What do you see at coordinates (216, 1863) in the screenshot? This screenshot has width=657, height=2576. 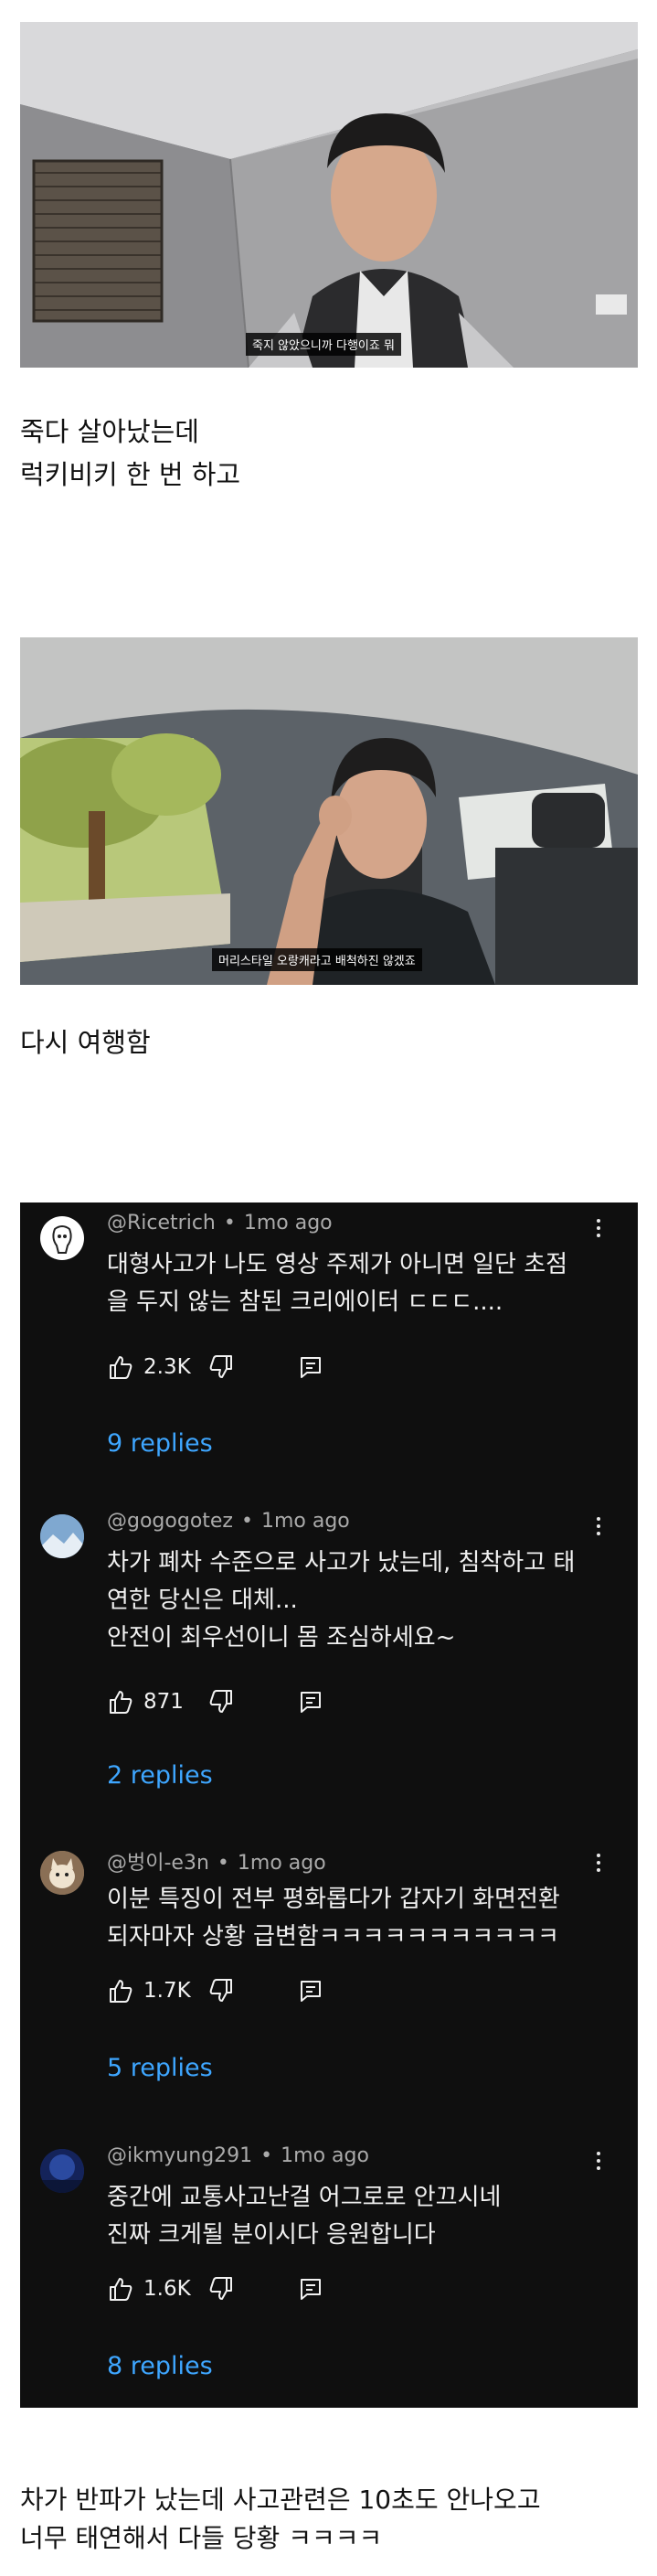 I see `comment-meta: @벙이-e3n • 1mo ago` at bounding box center [216, 1863].